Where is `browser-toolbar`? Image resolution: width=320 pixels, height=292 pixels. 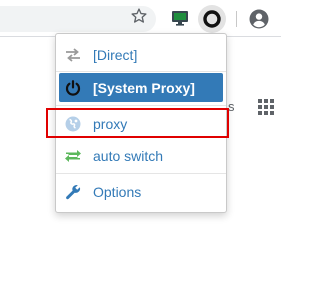 browser-toolbar is located at coordinates (140, 18).